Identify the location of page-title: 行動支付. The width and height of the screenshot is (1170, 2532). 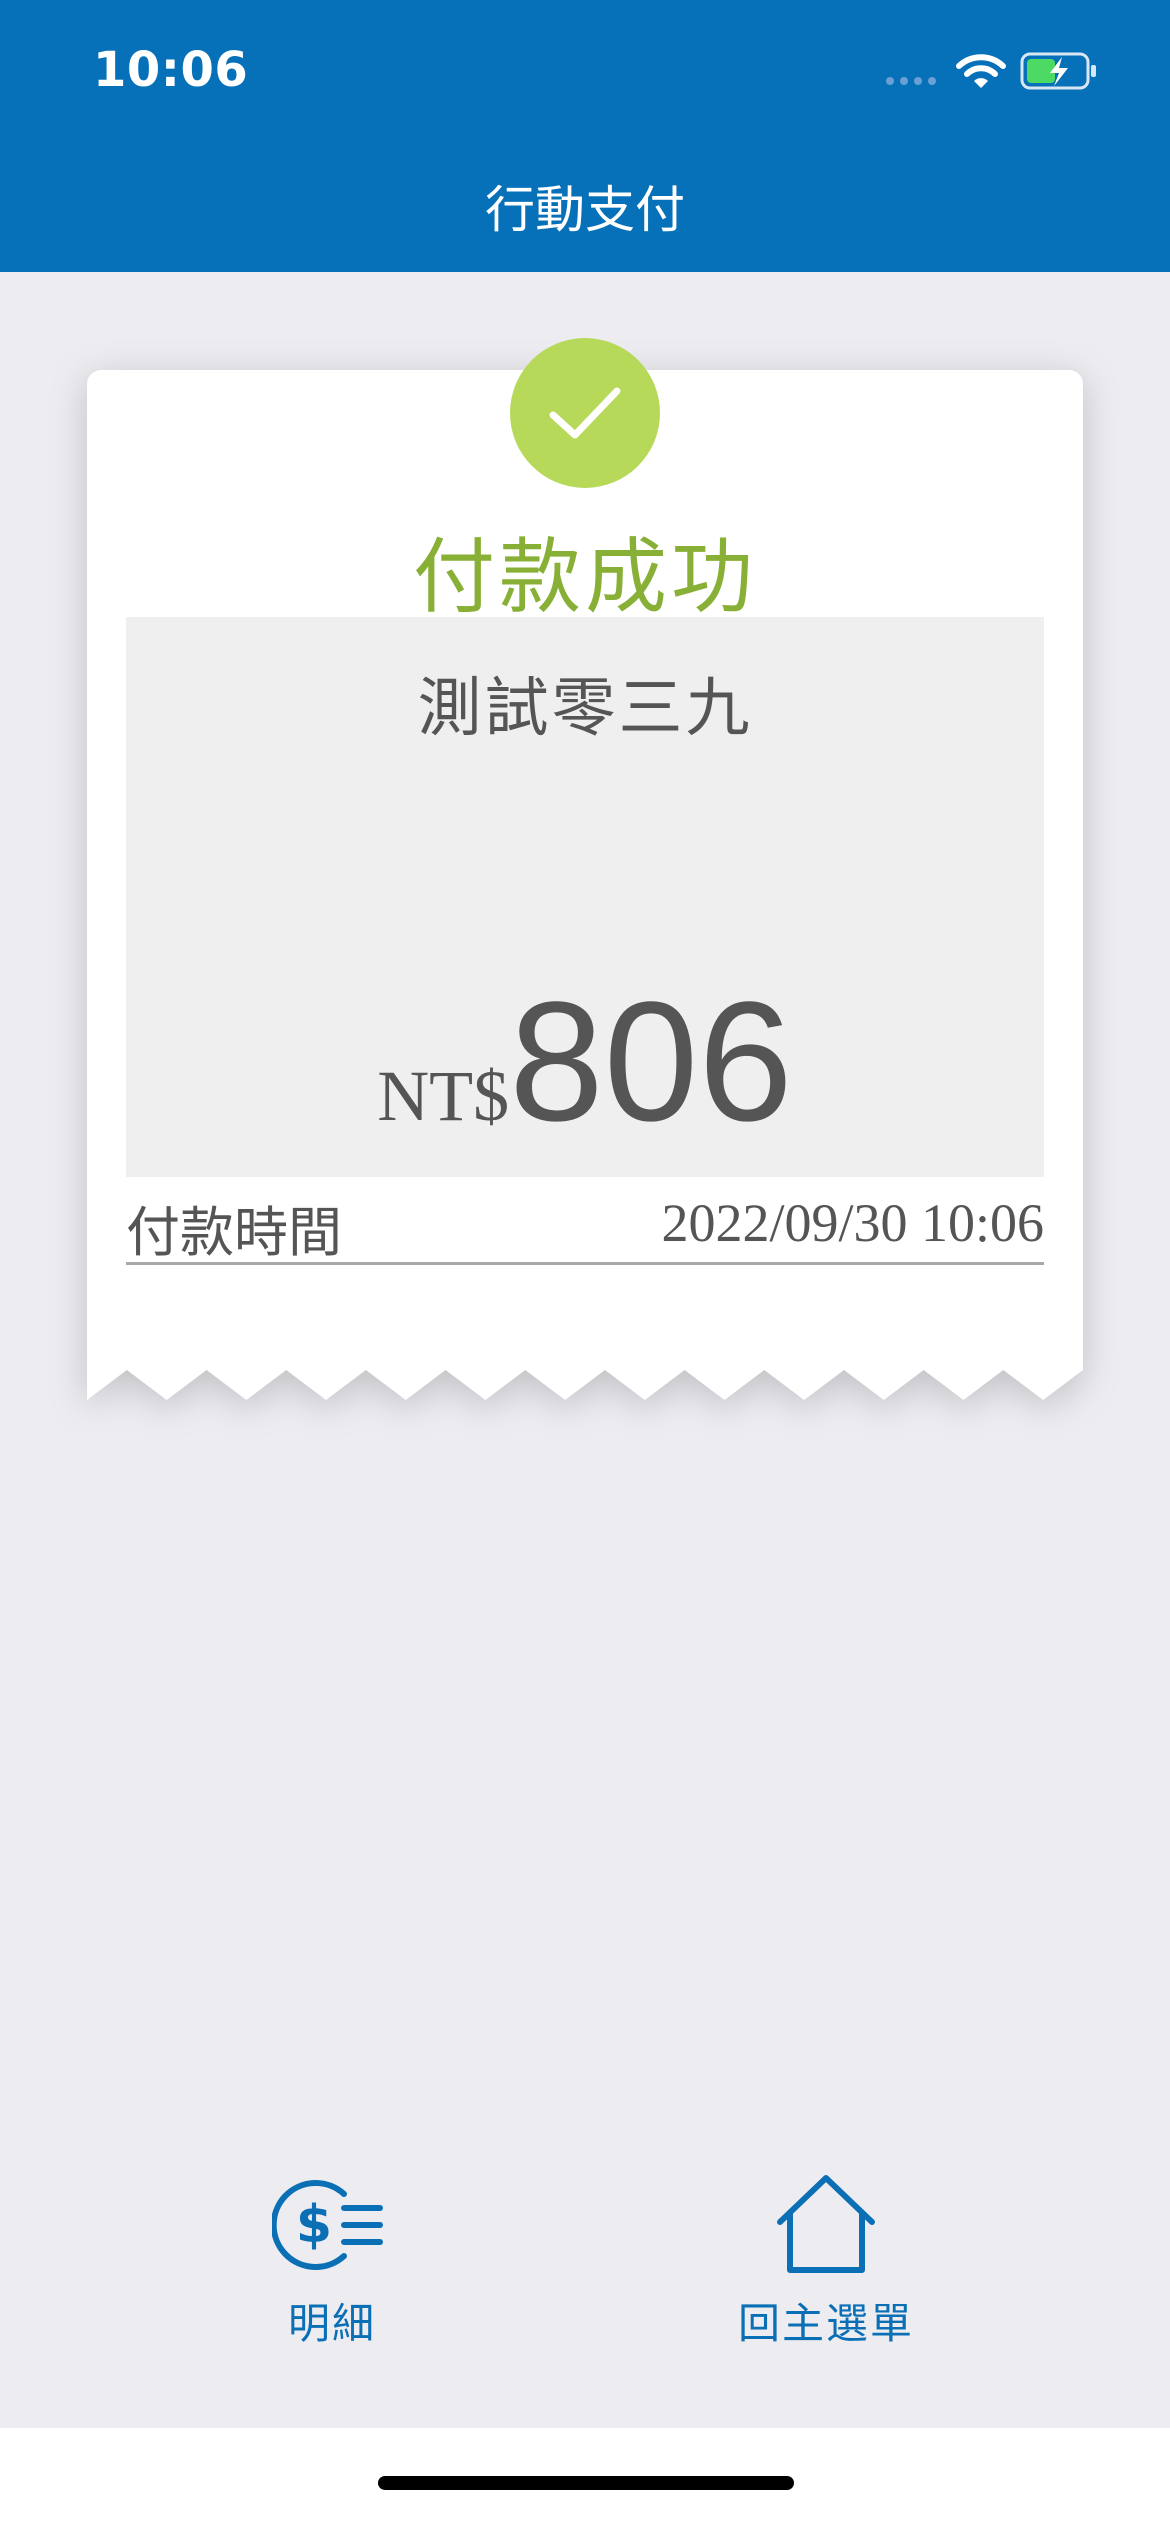
(585, 210).